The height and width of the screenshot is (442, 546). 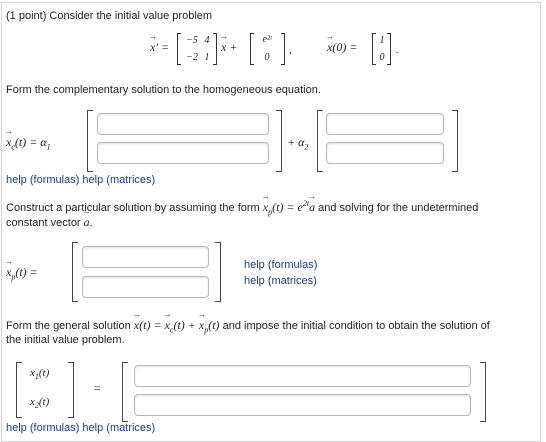 What do you see at coordinates (280, 281) in the screenshot?
I see `part2-help-matrices-link: help (matrices)` at bounding box center [280, 281].